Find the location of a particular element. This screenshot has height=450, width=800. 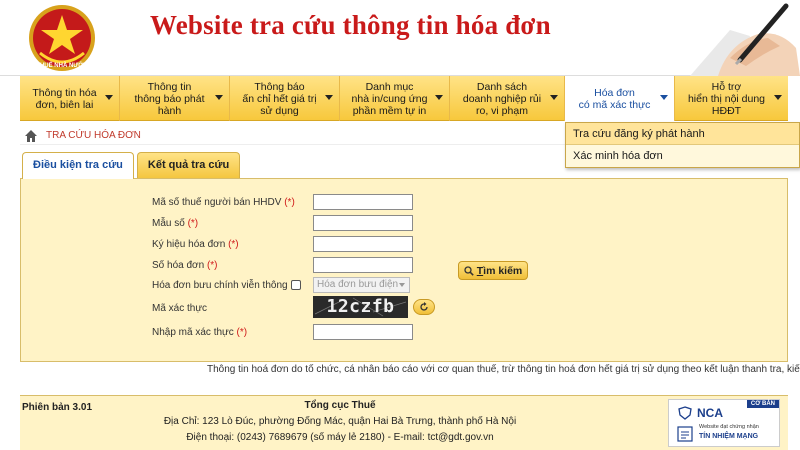

refresh-icon is located at coordinates (424, 306).